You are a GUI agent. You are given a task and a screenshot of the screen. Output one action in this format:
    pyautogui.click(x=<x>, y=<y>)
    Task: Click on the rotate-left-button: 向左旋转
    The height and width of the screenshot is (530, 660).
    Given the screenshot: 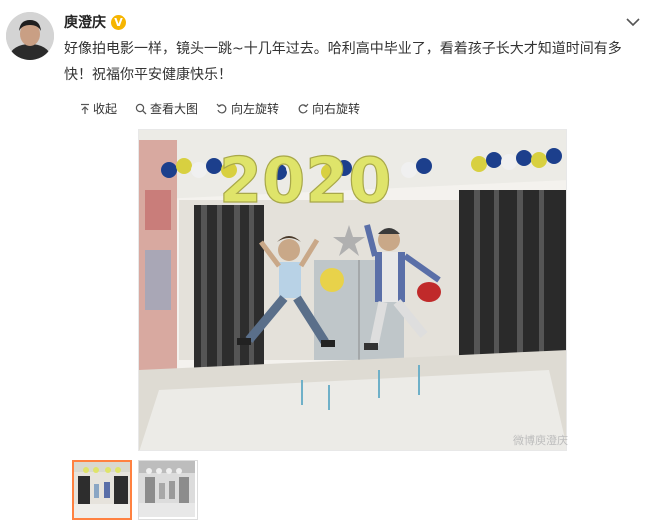 What is the action you would take?
    pyautogui.click(x=247, y=108)
    